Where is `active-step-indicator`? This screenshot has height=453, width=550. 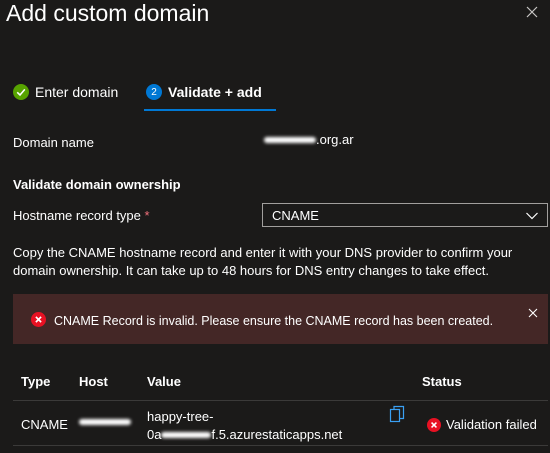
active-step-indicator is located at coordinates (210, 110).